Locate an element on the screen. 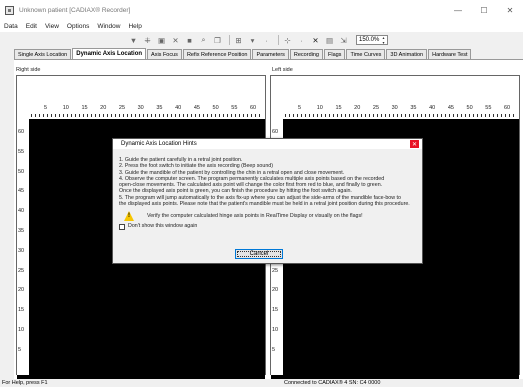 Image resolution: width=523 pixels, height=387 pixels. marker-icon: ⁜ is located at coordinates (147, 40).